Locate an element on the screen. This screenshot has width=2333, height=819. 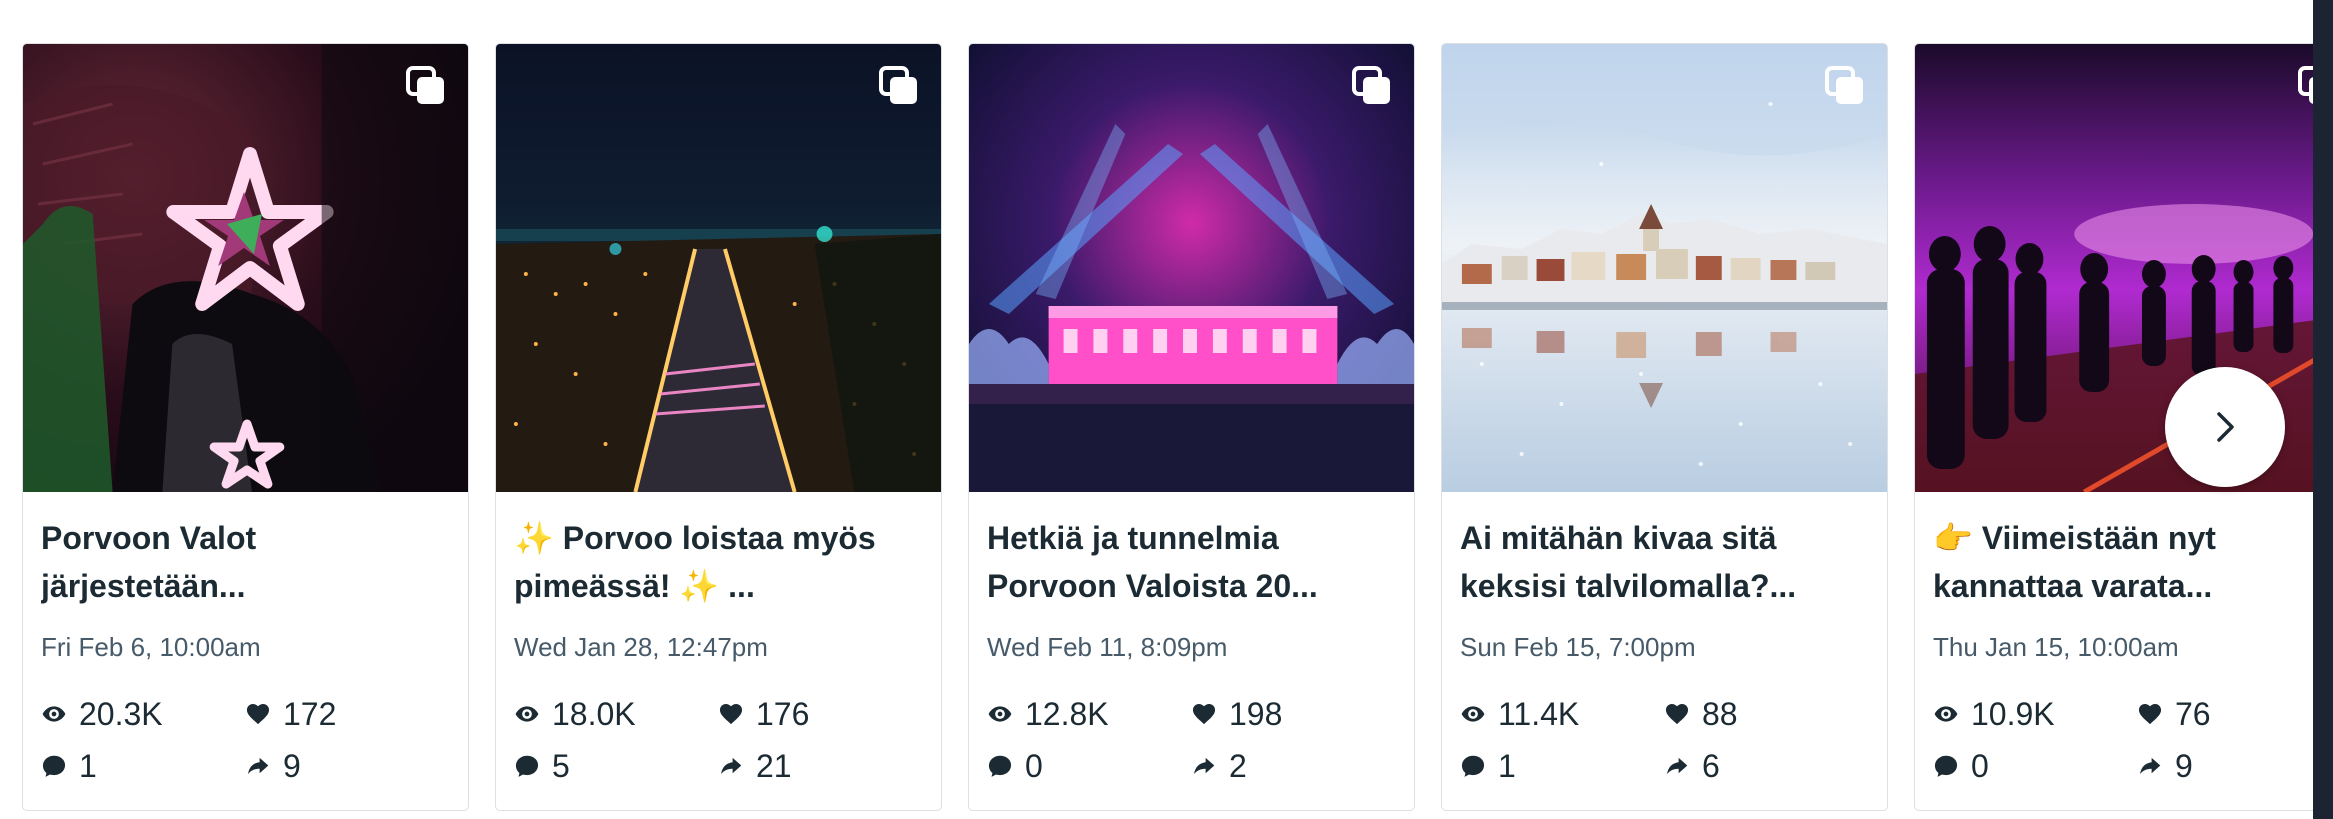
views-count: 10.9K is located at coordinates (2013, 713).